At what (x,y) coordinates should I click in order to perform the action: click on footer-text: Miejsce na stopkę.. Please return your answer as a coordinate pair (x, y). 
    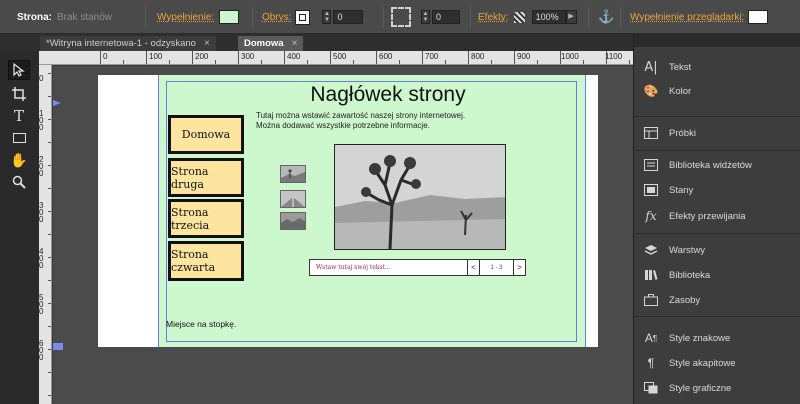
    Looking at the image, I should click on (201, 324).